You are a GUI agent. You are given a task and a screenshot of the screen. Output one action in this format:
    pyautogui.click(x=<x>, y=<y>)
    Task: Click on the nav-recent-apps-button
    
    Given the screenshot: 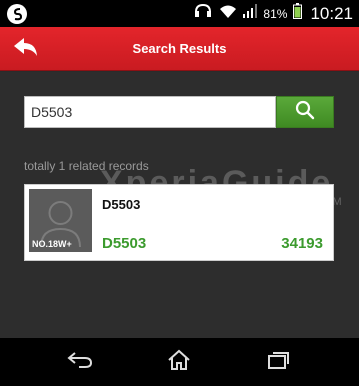 What is the action you would take?
    pyautogui.click(x=279, y=362)
    